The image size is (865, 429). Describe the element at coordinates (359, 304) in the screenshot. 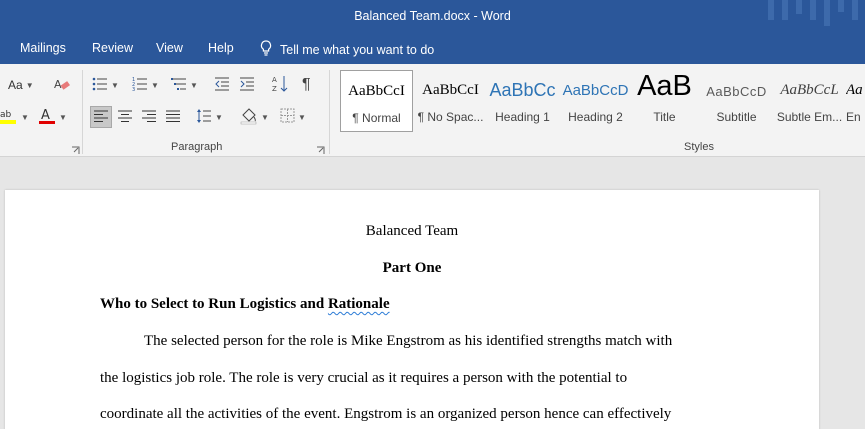

I see `spelling-flagged-word: Rationale` at that location.